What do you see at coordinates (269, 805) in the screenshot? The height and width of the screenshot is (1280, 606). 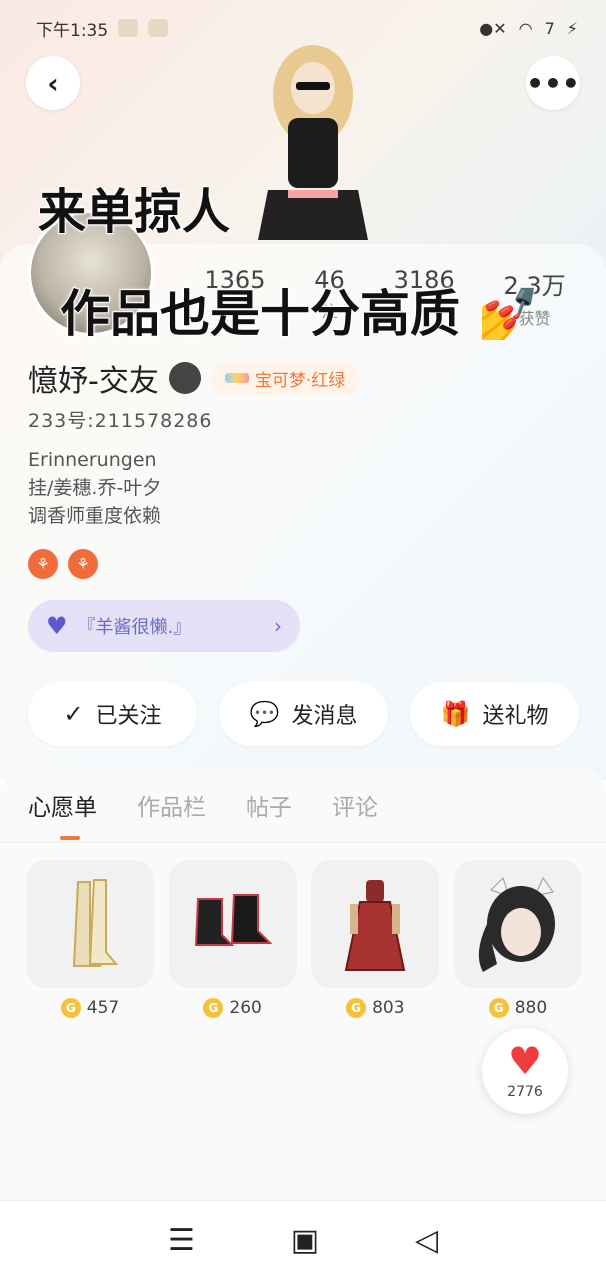 I see `tab-posts: 帖子` at bounding box center [269, 805].